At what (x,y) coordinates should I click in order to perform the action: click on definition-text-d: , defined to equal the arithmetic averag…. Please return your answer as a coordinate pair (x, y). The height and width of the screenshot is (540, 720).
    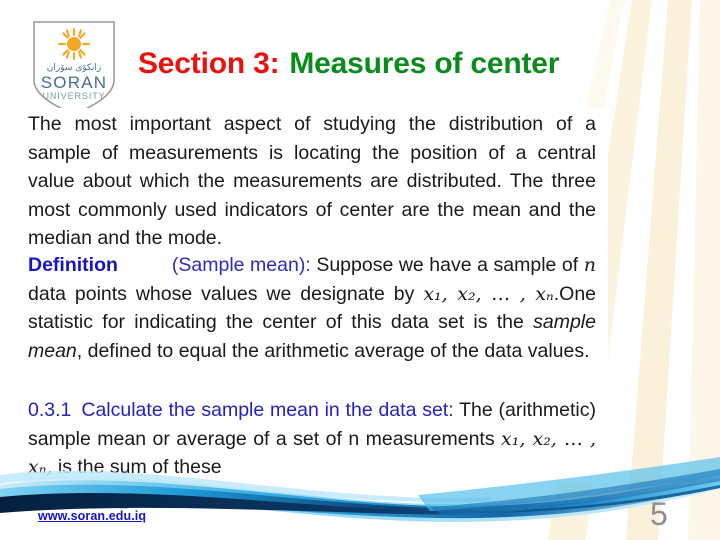
    Looking at the image, I should click on (333, 350).